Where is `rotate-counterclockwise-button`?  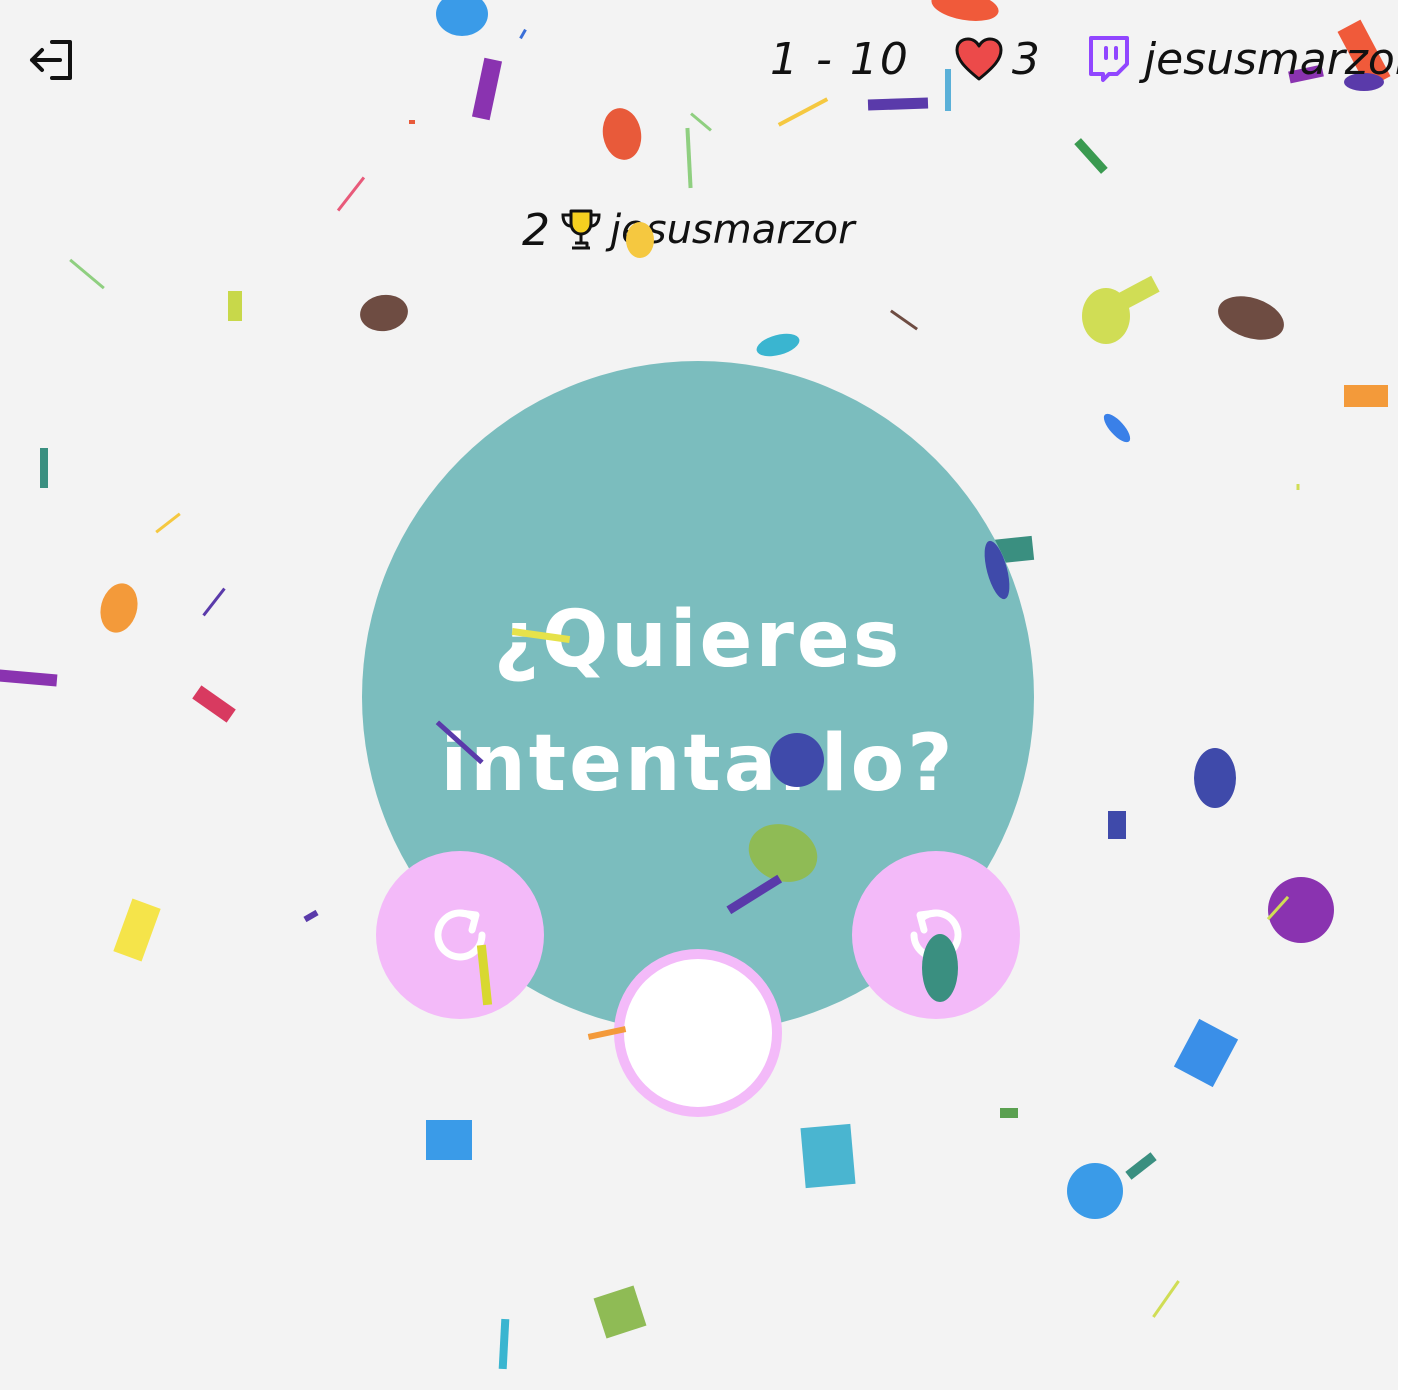
rotate-counterclockwise-button is located at coordinates (936, 935).